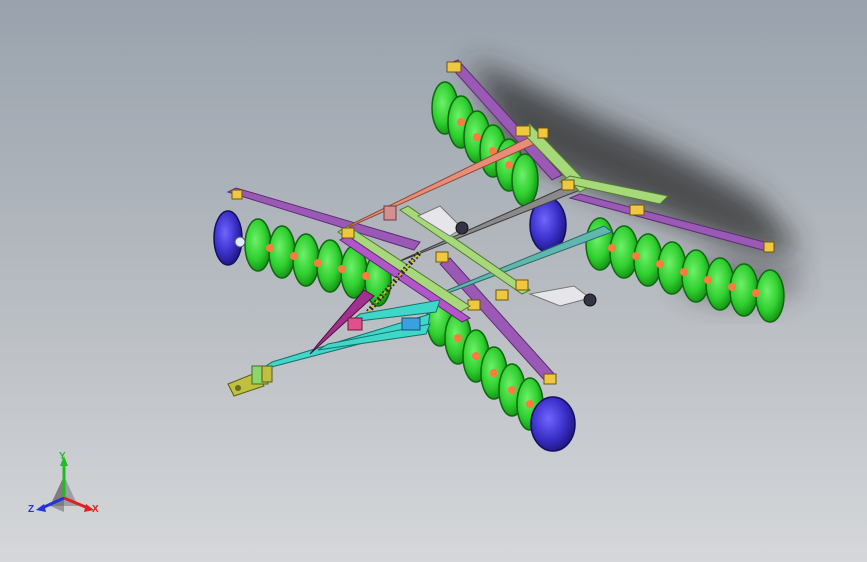  I want to click on gang-front, so click(501, 354).